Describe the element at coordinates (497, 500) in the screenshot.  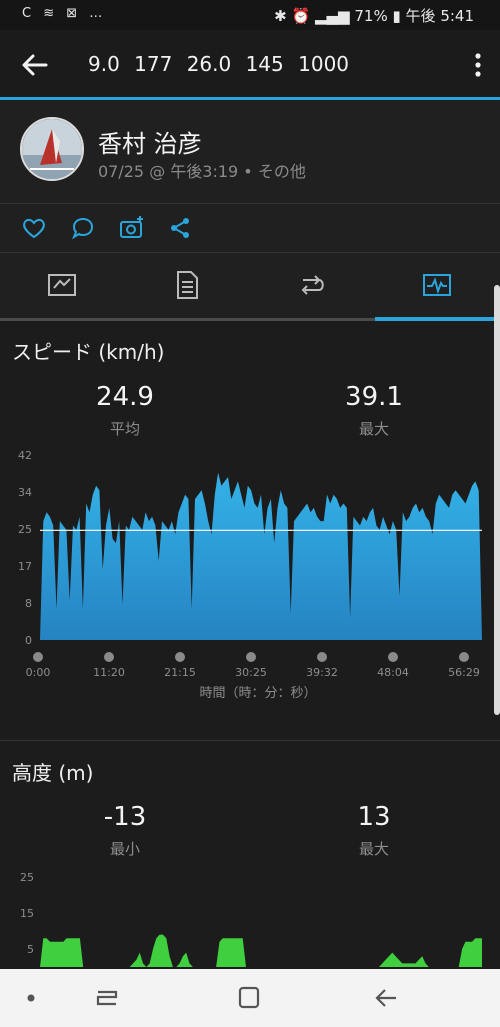
I see `scrollbar` at that location.